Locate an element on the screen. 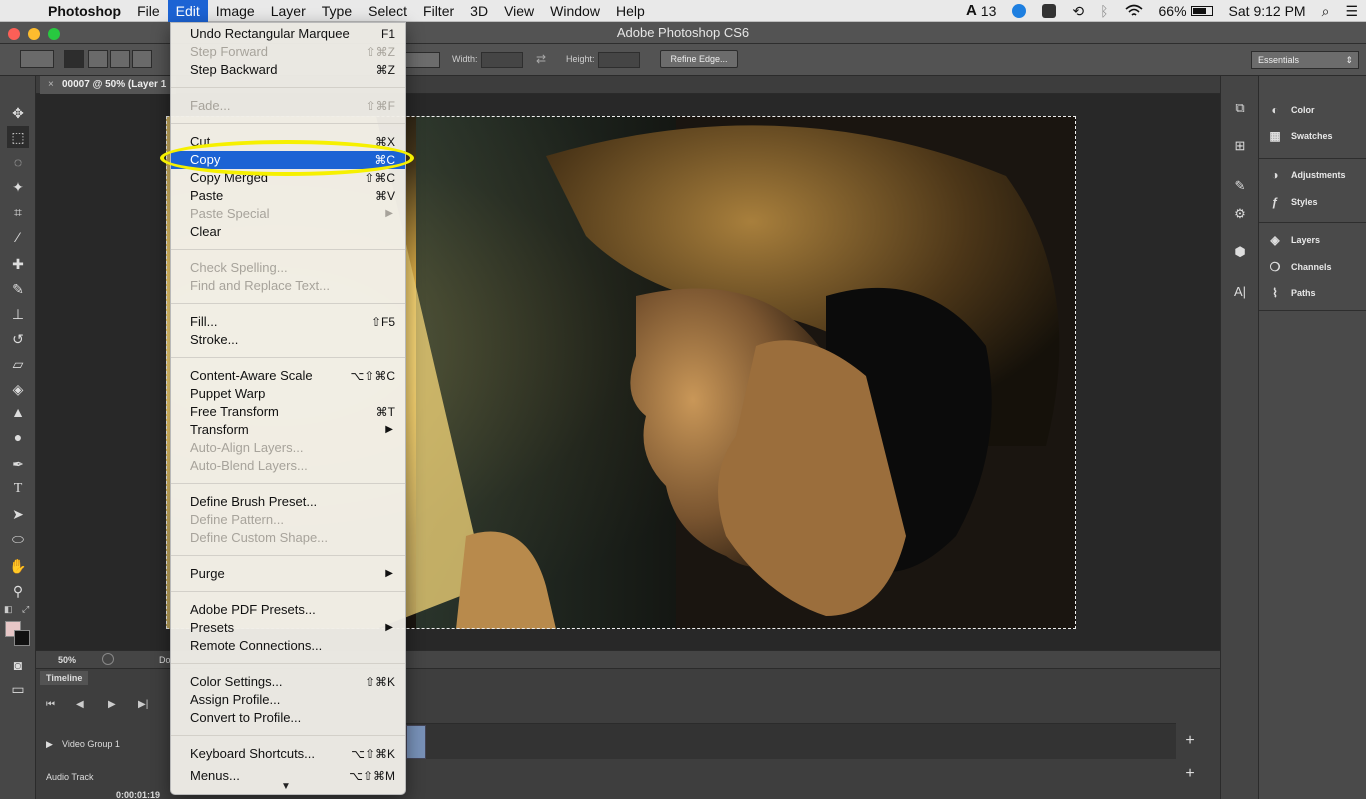  pen-tool-icon: ✒ is located at coordinates (18, 464).